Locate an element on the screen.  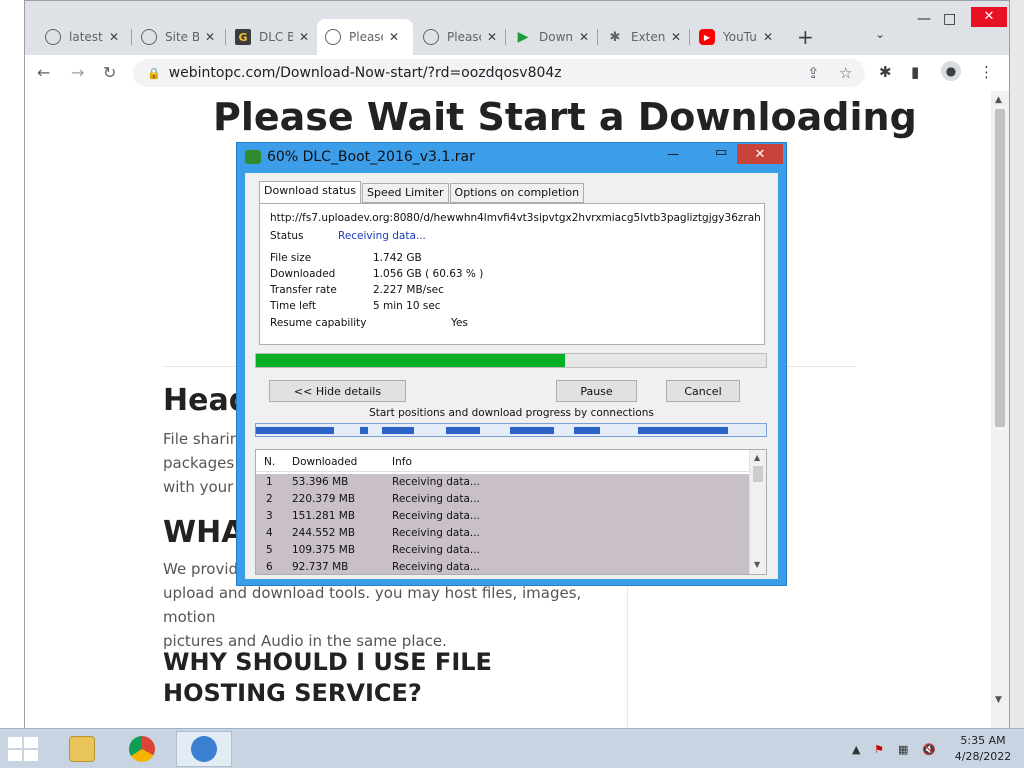
page-scrollbar: ▲ ▼ is located at coordinates (1000, 410).